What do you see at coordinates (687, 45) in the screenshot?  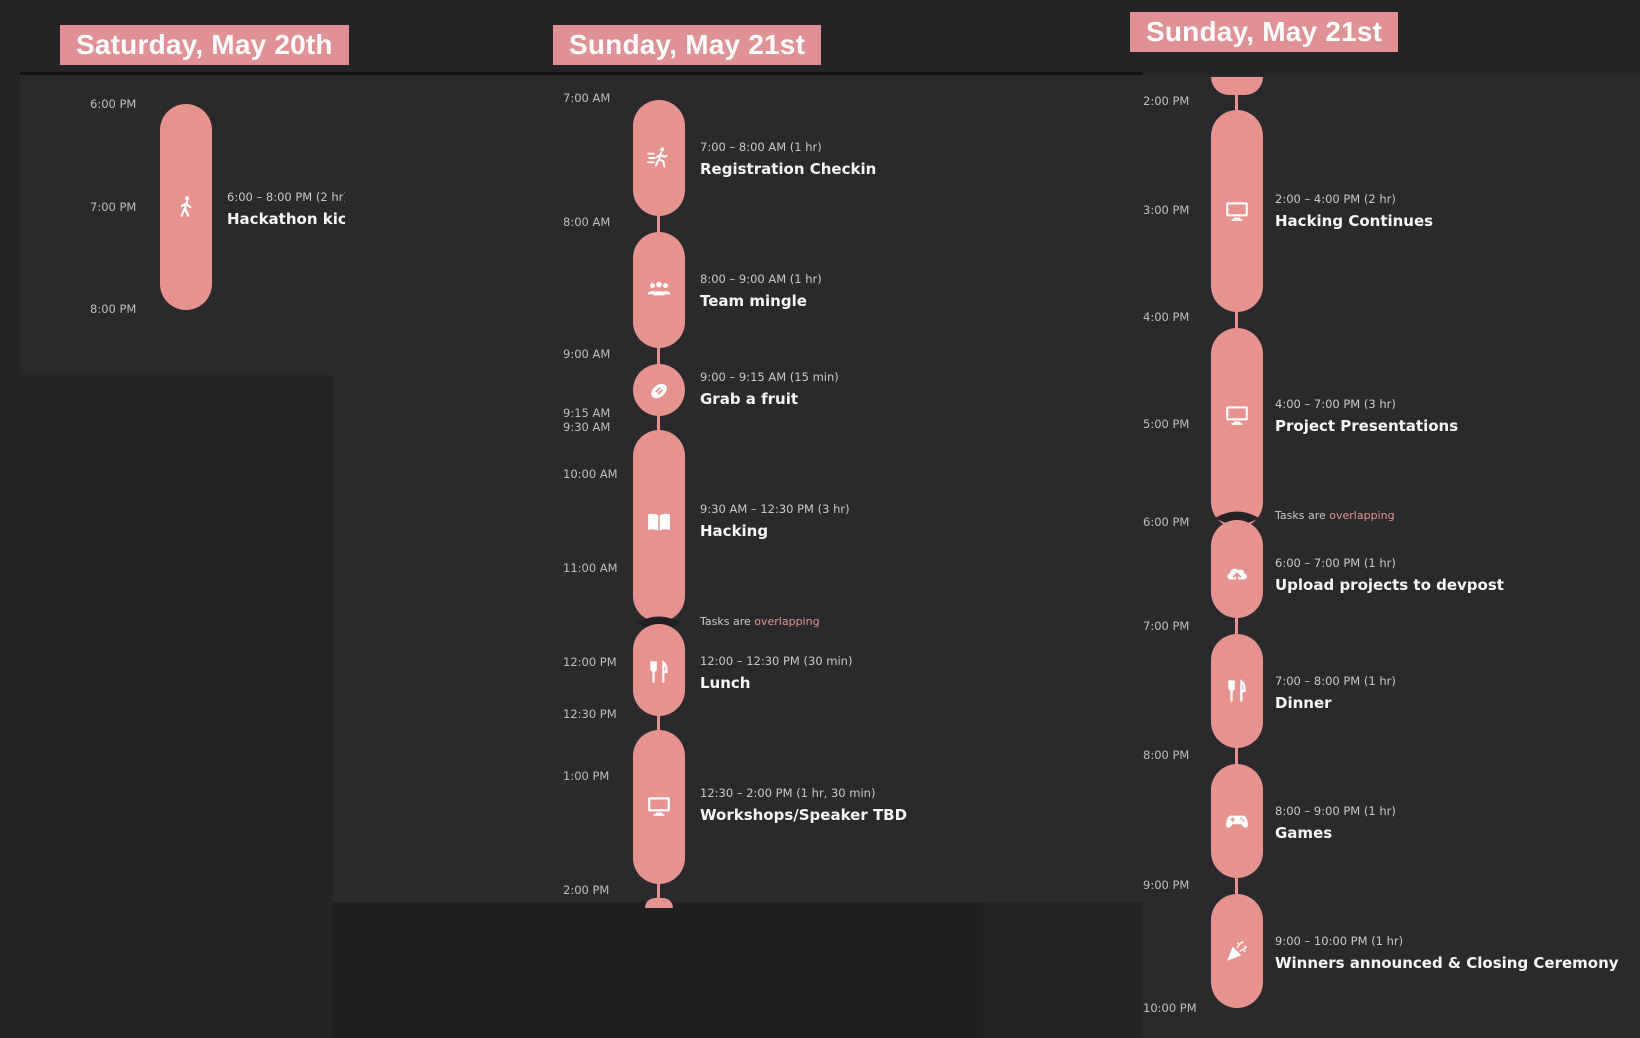 I see `day-header-sunday-morning: Sunday, May 21st` at bounding box center [687, 45].